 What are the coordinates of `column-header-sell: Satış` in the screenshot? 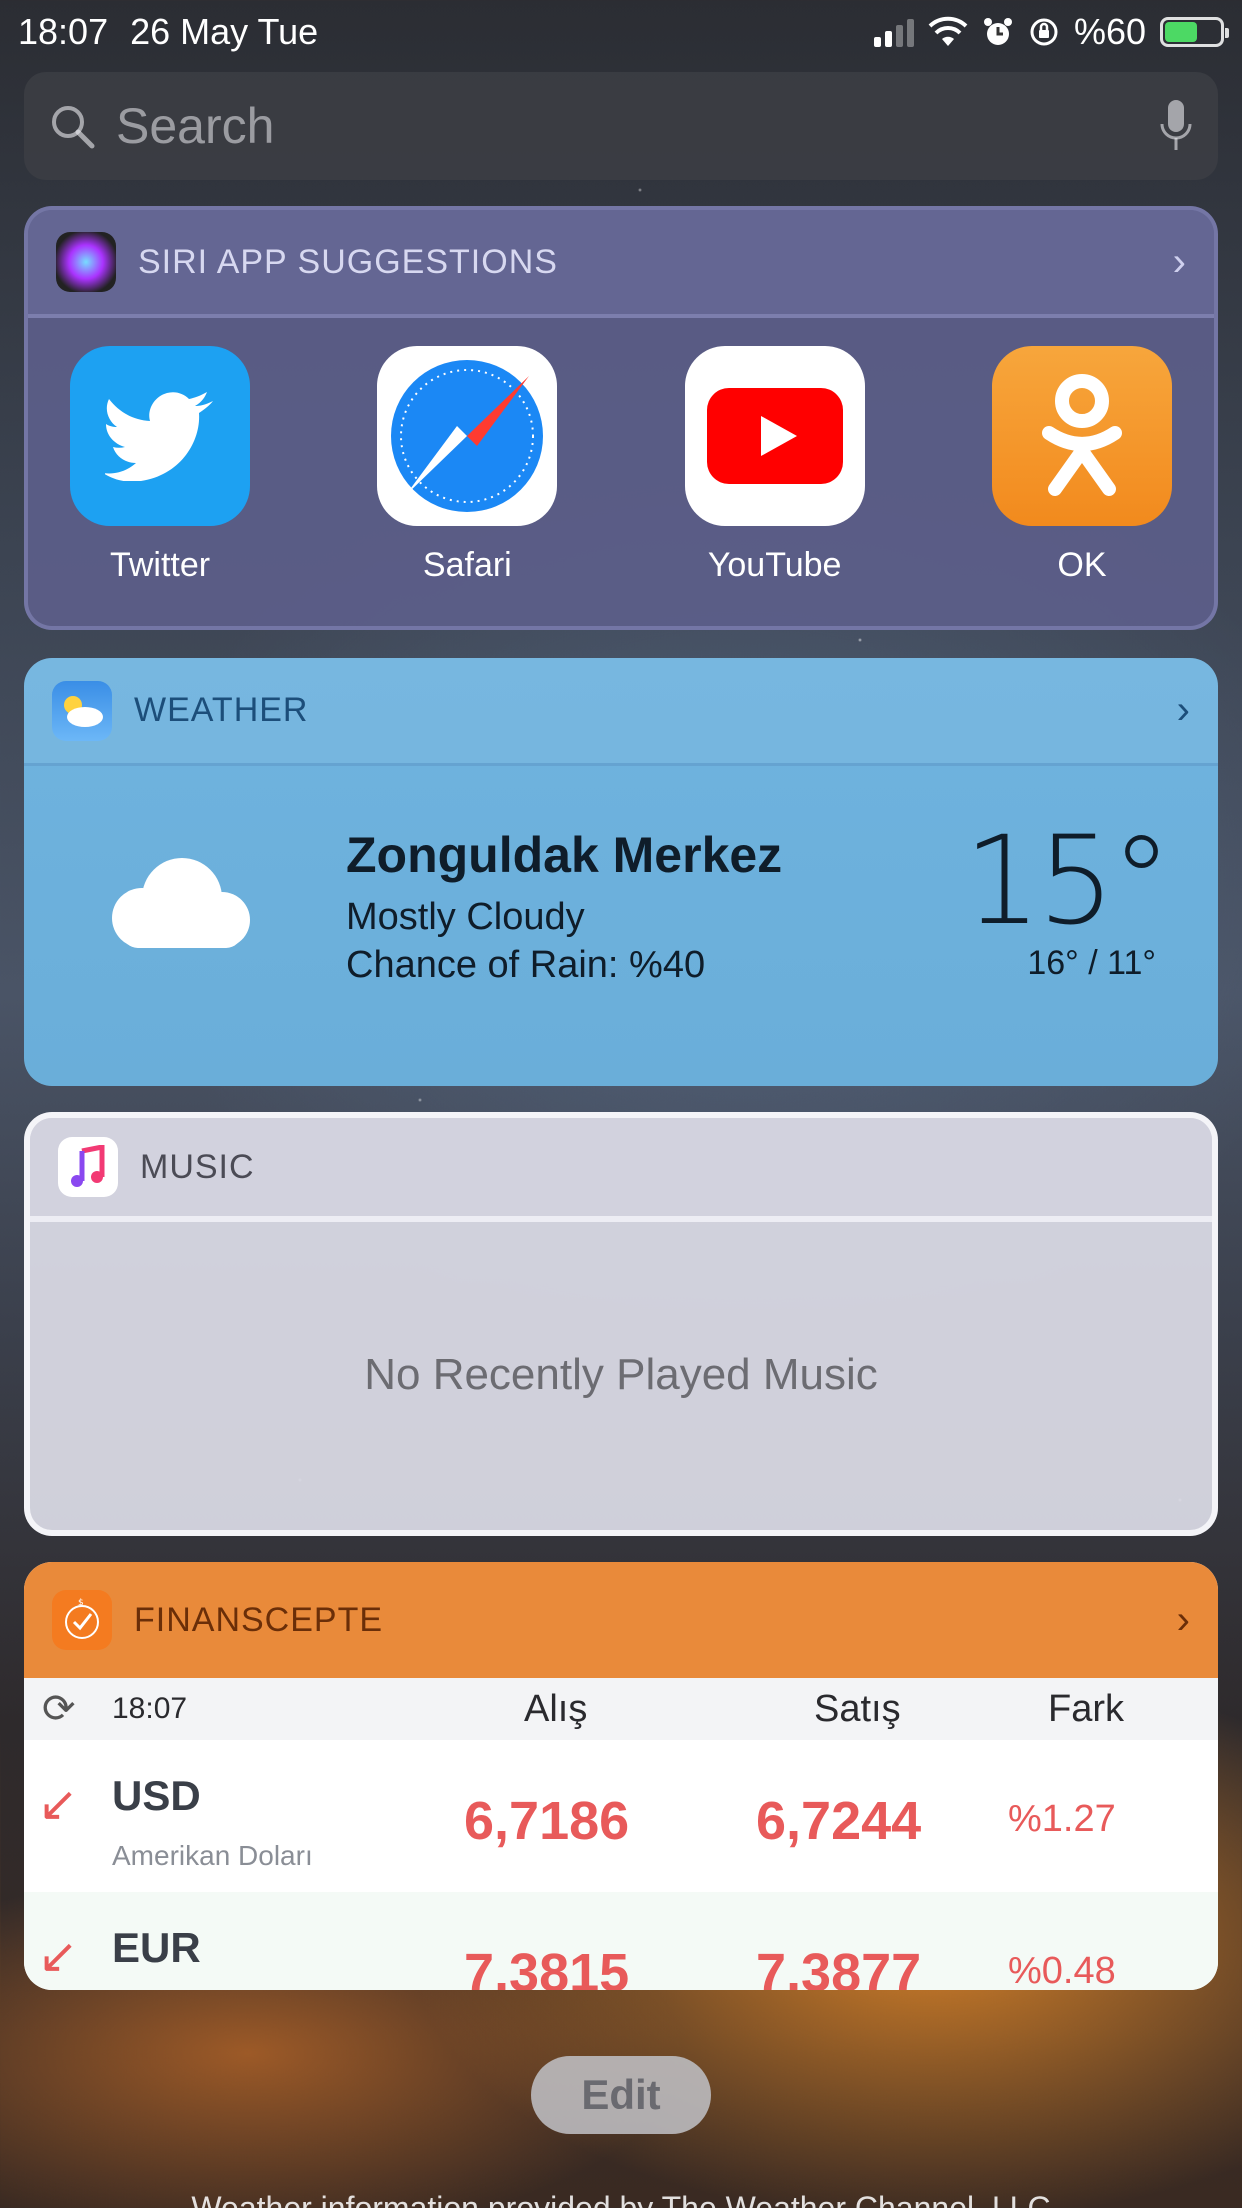 It's located at (857, 1708).